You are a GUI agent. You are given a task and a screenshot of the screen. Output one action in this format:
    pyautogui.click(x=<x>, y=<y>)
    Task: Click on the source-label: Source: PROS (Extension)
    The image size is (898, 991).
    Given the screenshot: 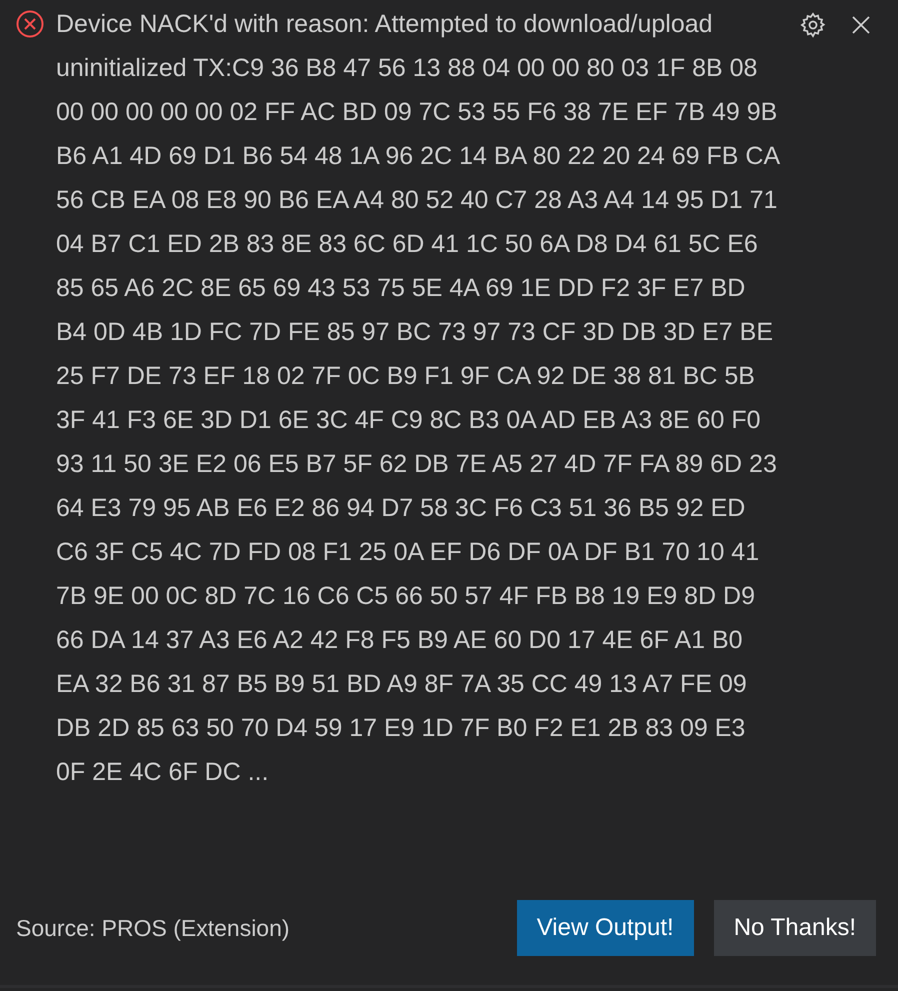 What is the action you would take?
    pyautogui.click(x=153, y=928)
    